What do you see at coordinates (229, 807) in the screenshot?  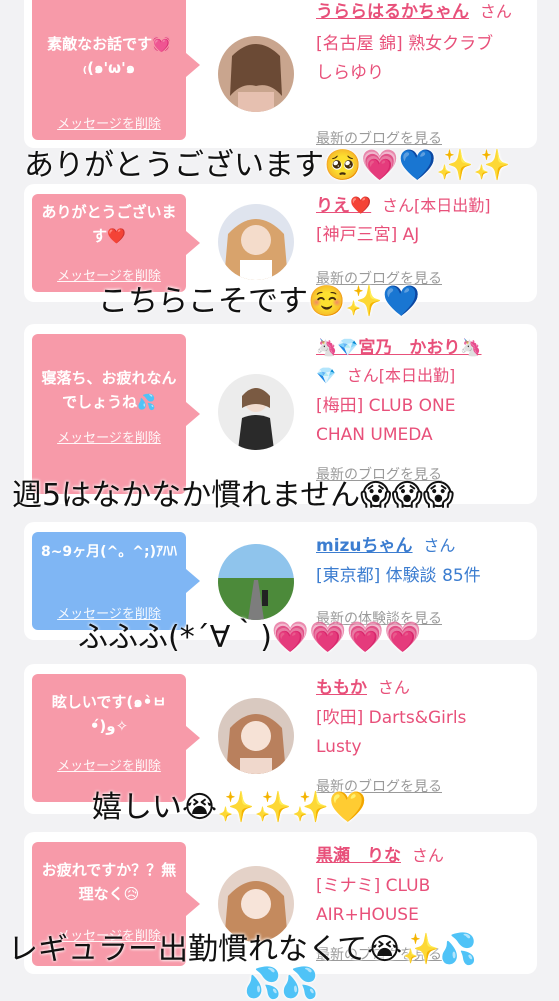 I see `overlay-caption: 嬉しい😭✨✨✨💛` at bounding box center [229, 807].